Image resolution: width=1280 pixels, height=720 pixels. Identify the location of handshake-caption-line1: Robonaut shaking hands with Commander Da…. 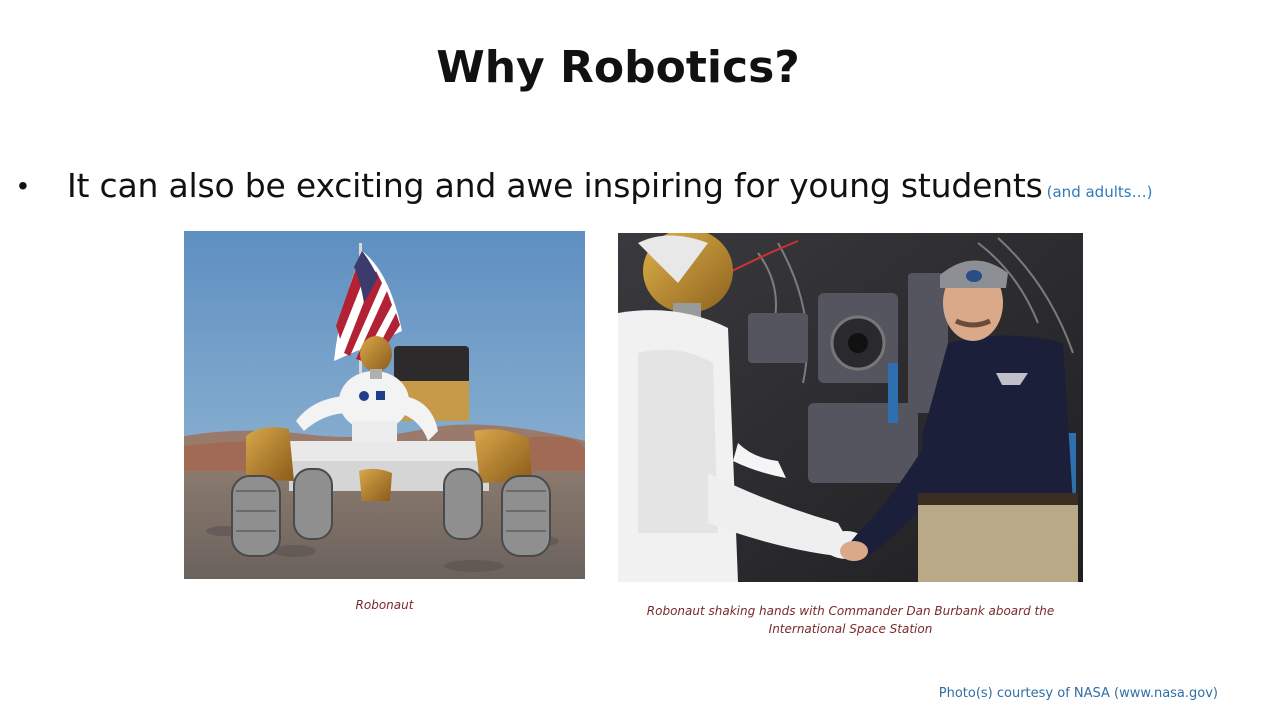
(850, 611).